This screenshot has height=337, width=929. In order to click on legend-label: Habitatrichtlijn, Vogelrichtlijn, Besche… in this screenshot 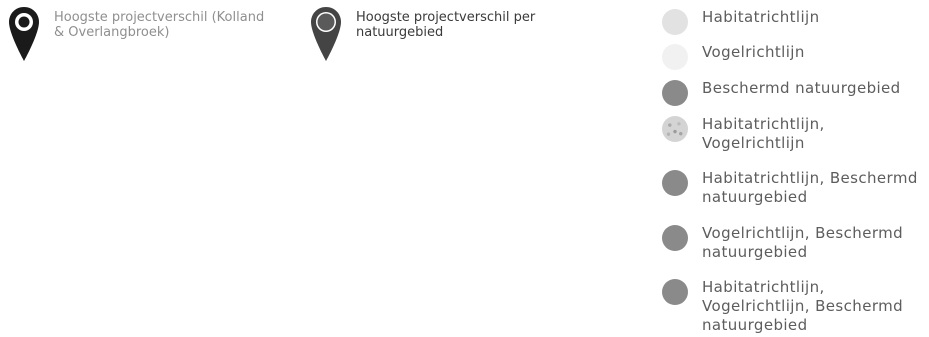, I will do `click(803, 306)`.